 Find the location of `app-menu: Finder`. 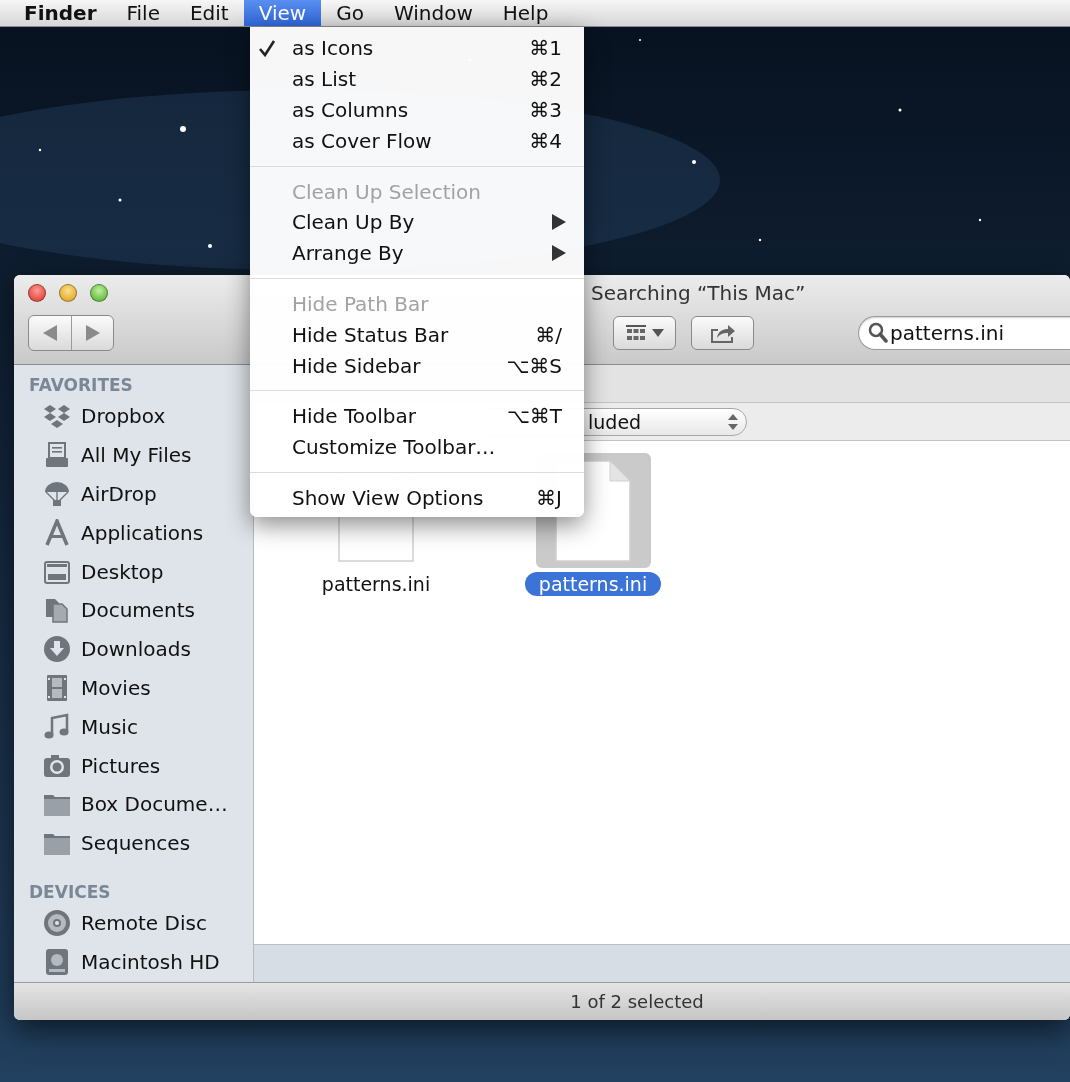

app-menu: Finder is located at coordinates (60, 13).